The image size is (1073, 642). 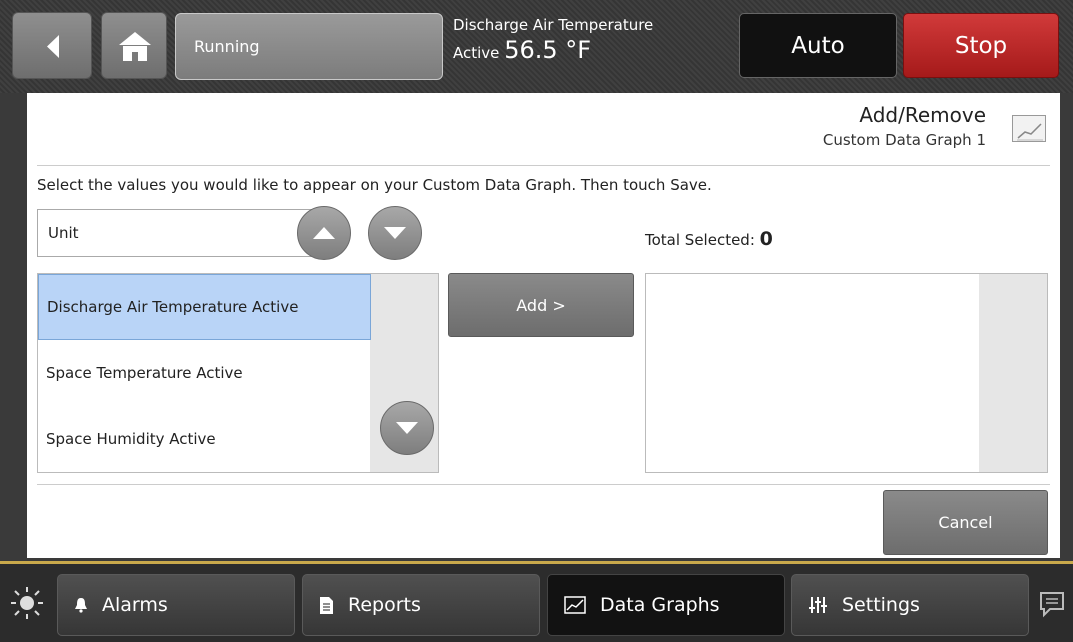 I want to click on point-state: Active, so click(x=476, y=53).